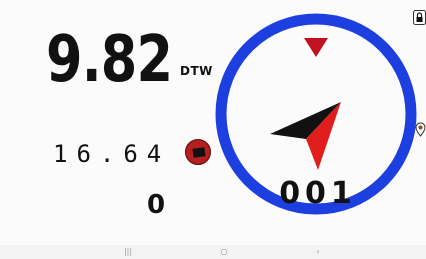  I want to click on record-button, so click(198, 152).